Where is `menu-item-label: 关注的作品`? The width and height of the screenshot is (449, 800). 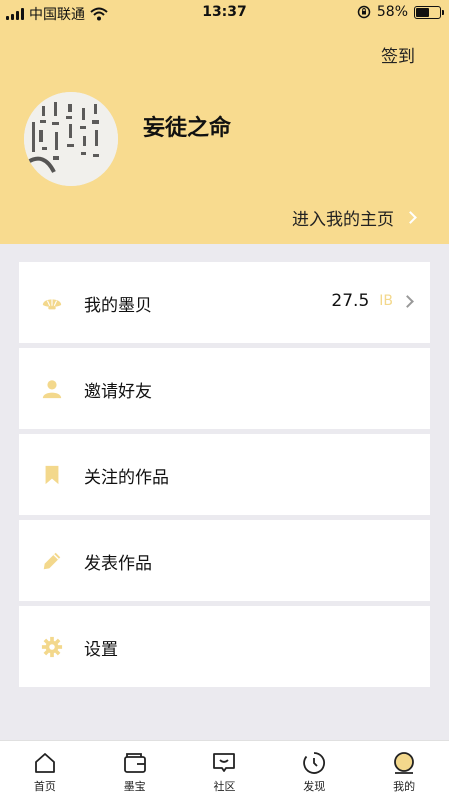
menu-item-label: 关注的作品 is located at coordinates (126, 478).